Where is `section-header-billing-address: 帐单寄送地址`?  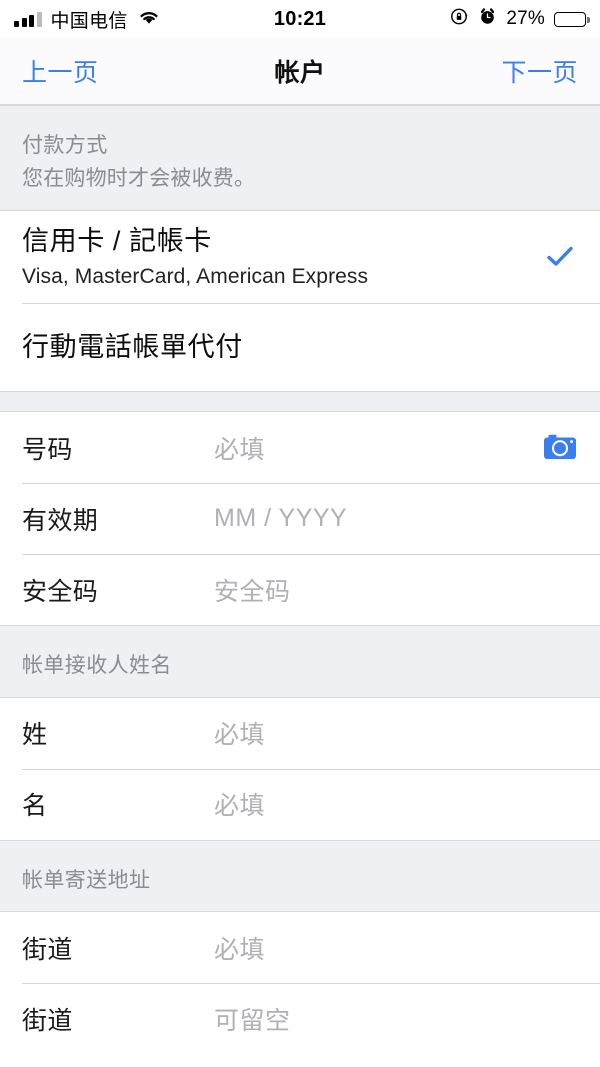
section-header-billing-address: 帐单寄送地址 is located at coordinates (300, 876).